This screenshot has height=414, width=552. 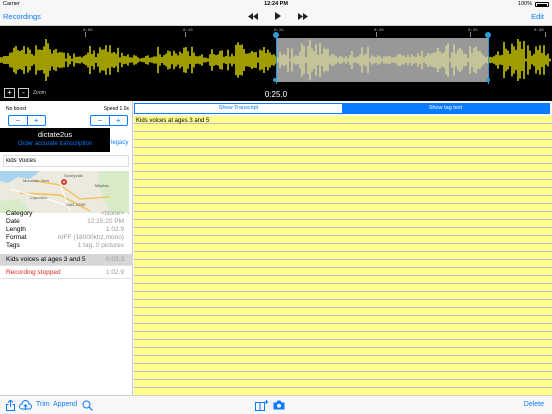 I want to click on ruler-tick-label: 0:20, so click(x=379, y=31).